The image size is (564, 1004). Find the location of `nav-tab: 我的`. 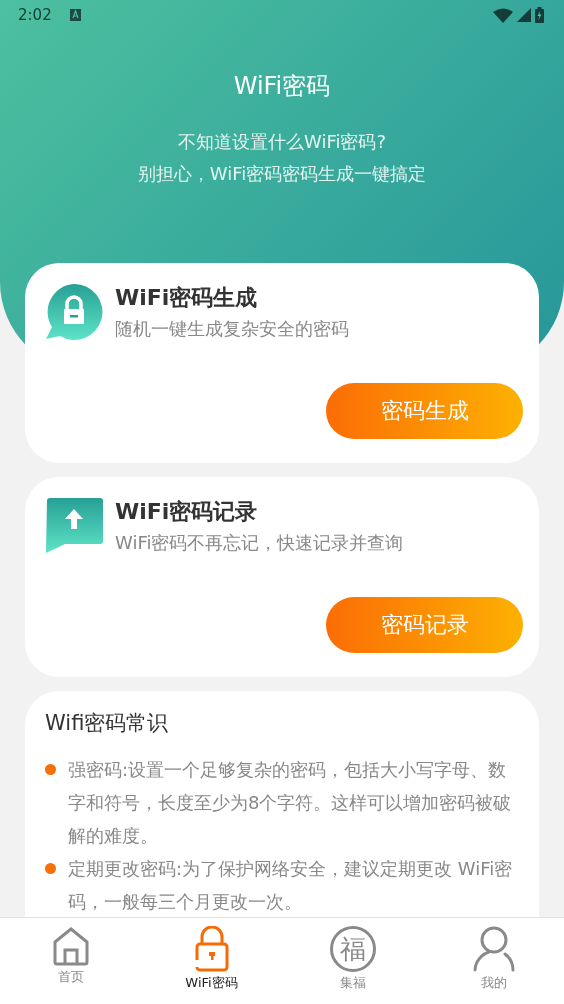

nav-tab: 我的 is located at coordinates (493, 961).